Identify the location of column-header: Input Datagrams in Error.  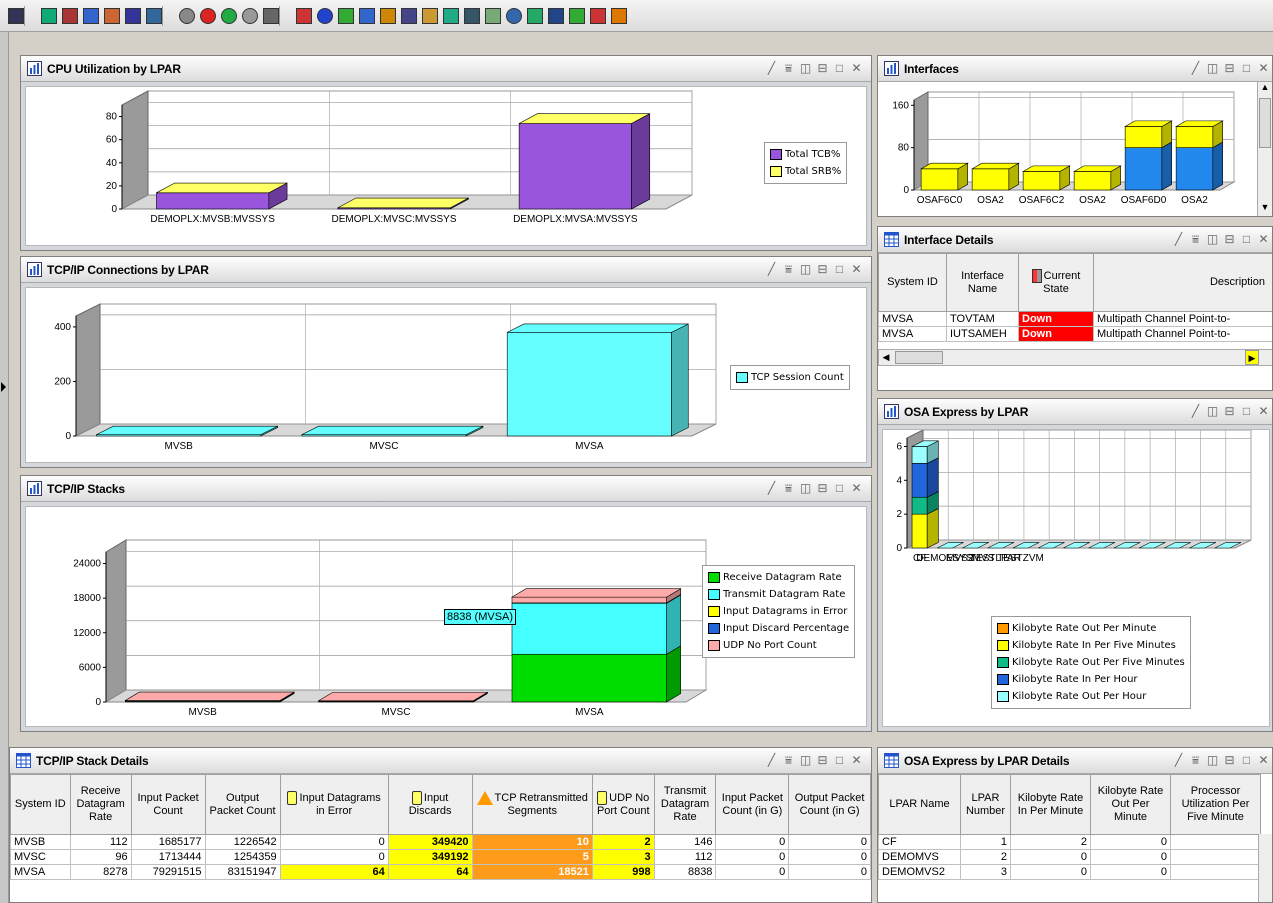
(334, 804).